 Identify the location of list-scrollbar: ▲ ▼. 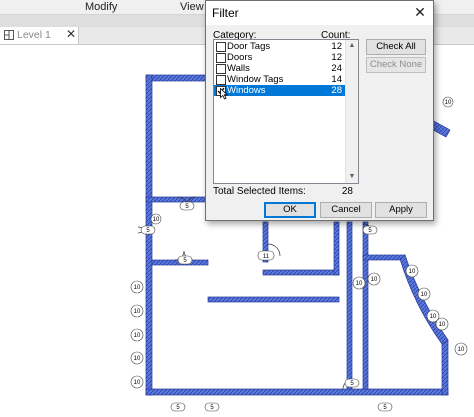
(351, 111).